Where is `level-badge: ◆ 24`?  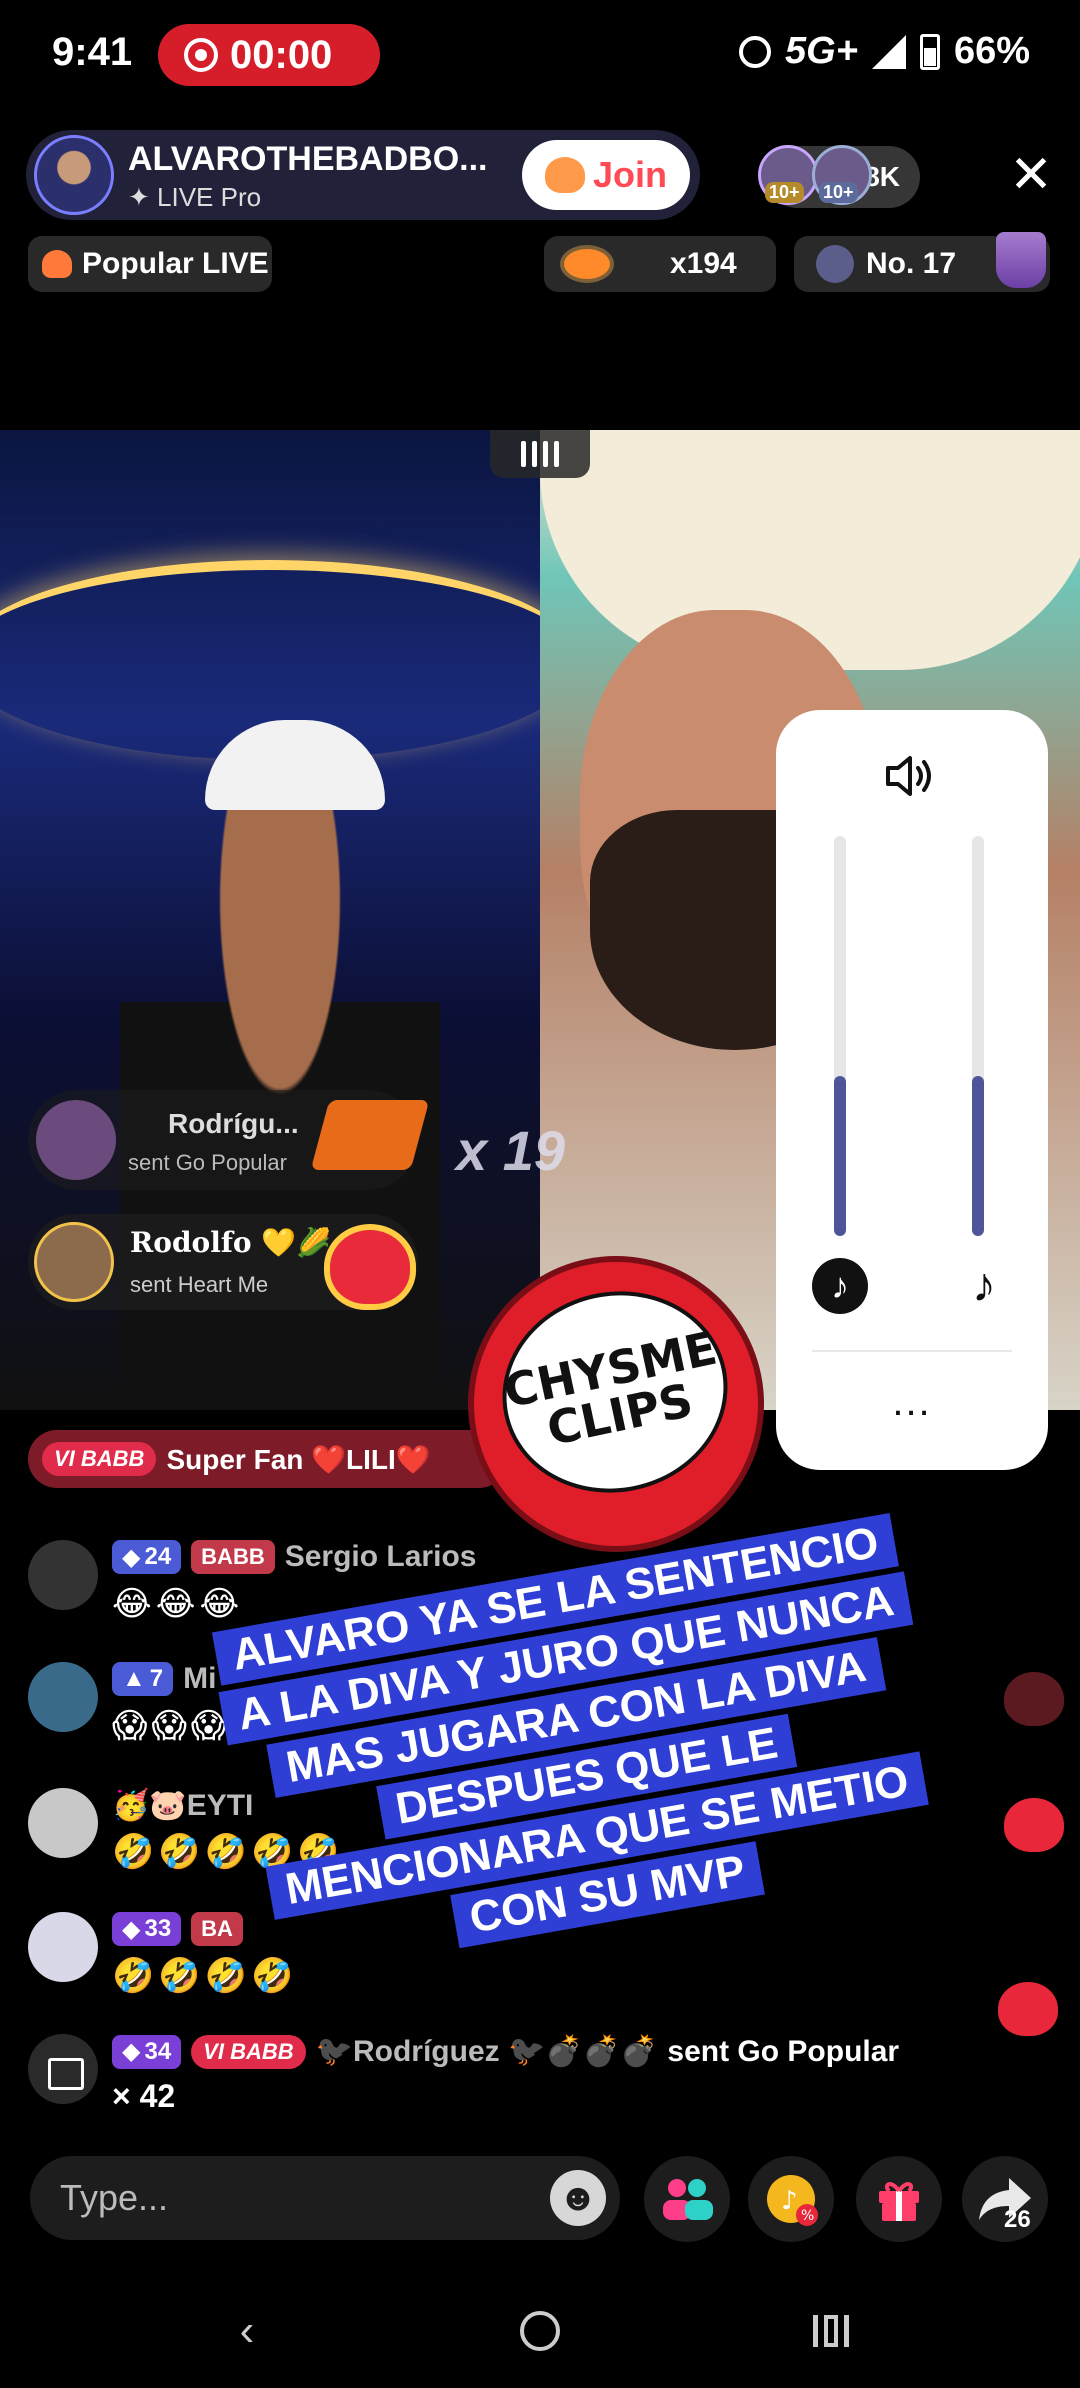 level-badge: ◆ 24 is located at coordinates (147, 1557).